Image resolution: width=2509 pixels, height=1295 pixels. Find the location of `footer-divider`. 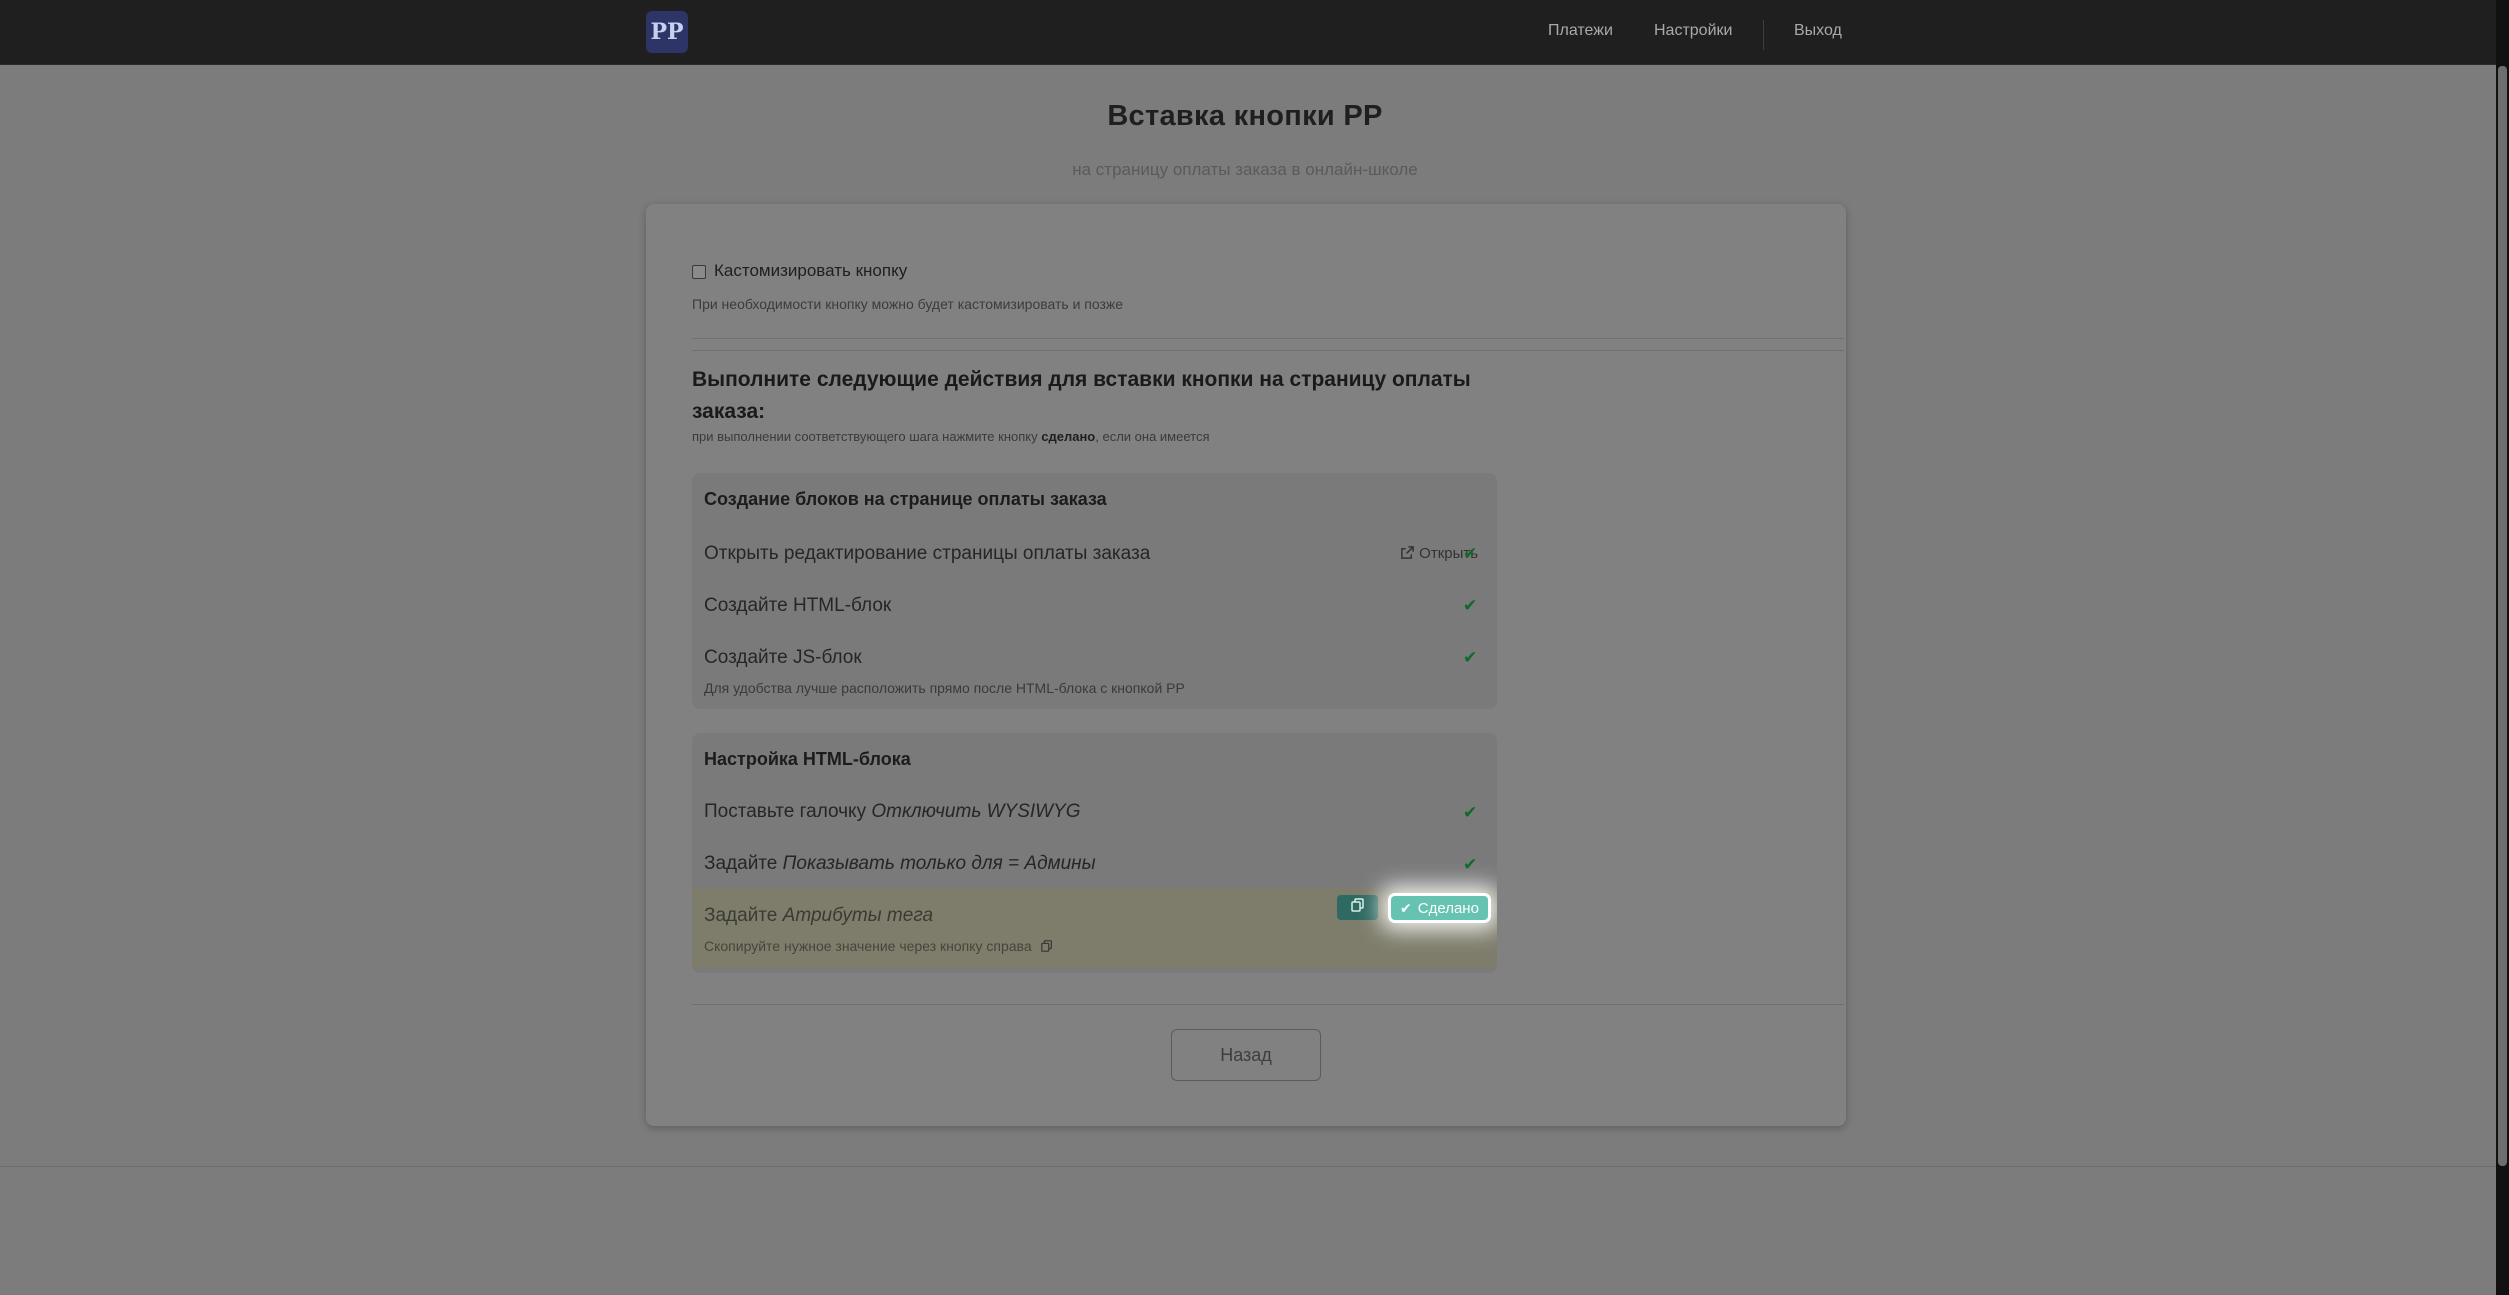

footer-divider is located at coordinates (1248, 1166).